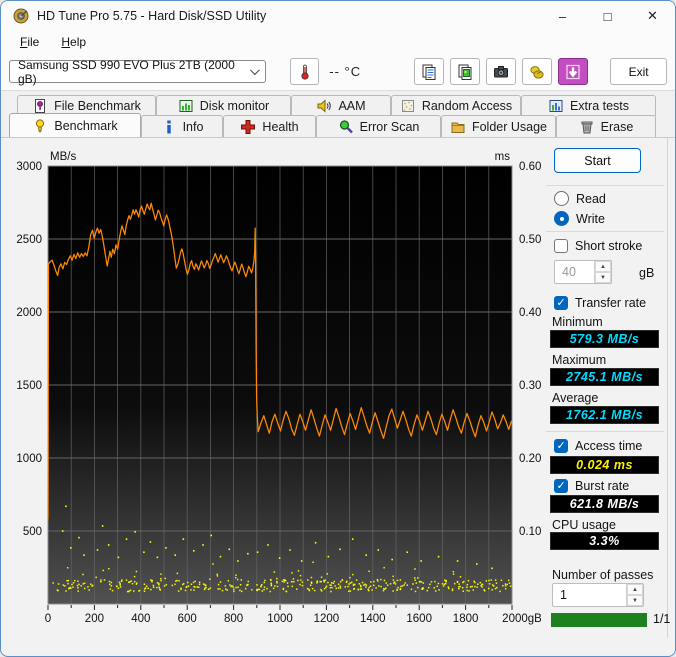 This screenshot has height=657, width=676. Describe the element at coordinates (561, 303) in the screenshot. I see `transfer-rate-checkbox` at that location.